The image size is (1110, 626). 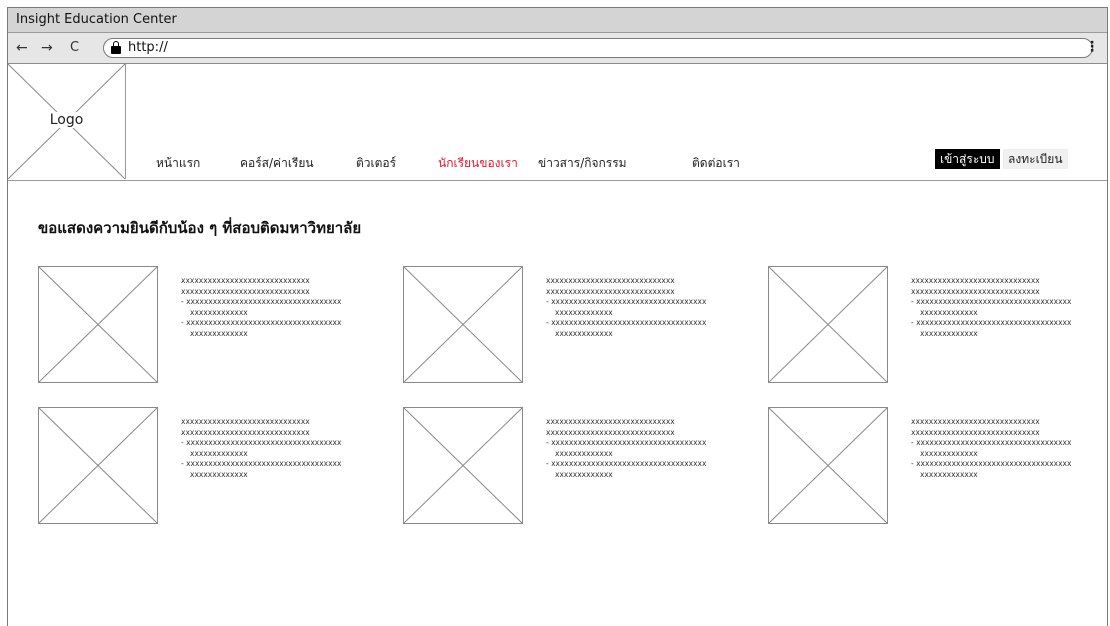 I want to click on nav-item-tutors: ติวเตอร์, so click(x=376, y=163).